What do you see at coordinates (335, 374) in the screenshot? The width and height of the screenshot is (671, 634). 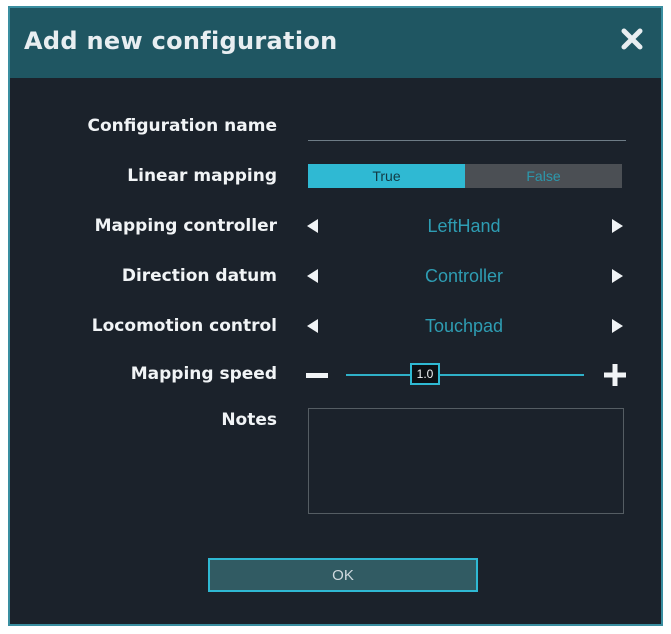 I see `mapping-speed-row: Mapping speed 1.0` at bounding box center [335, 374].